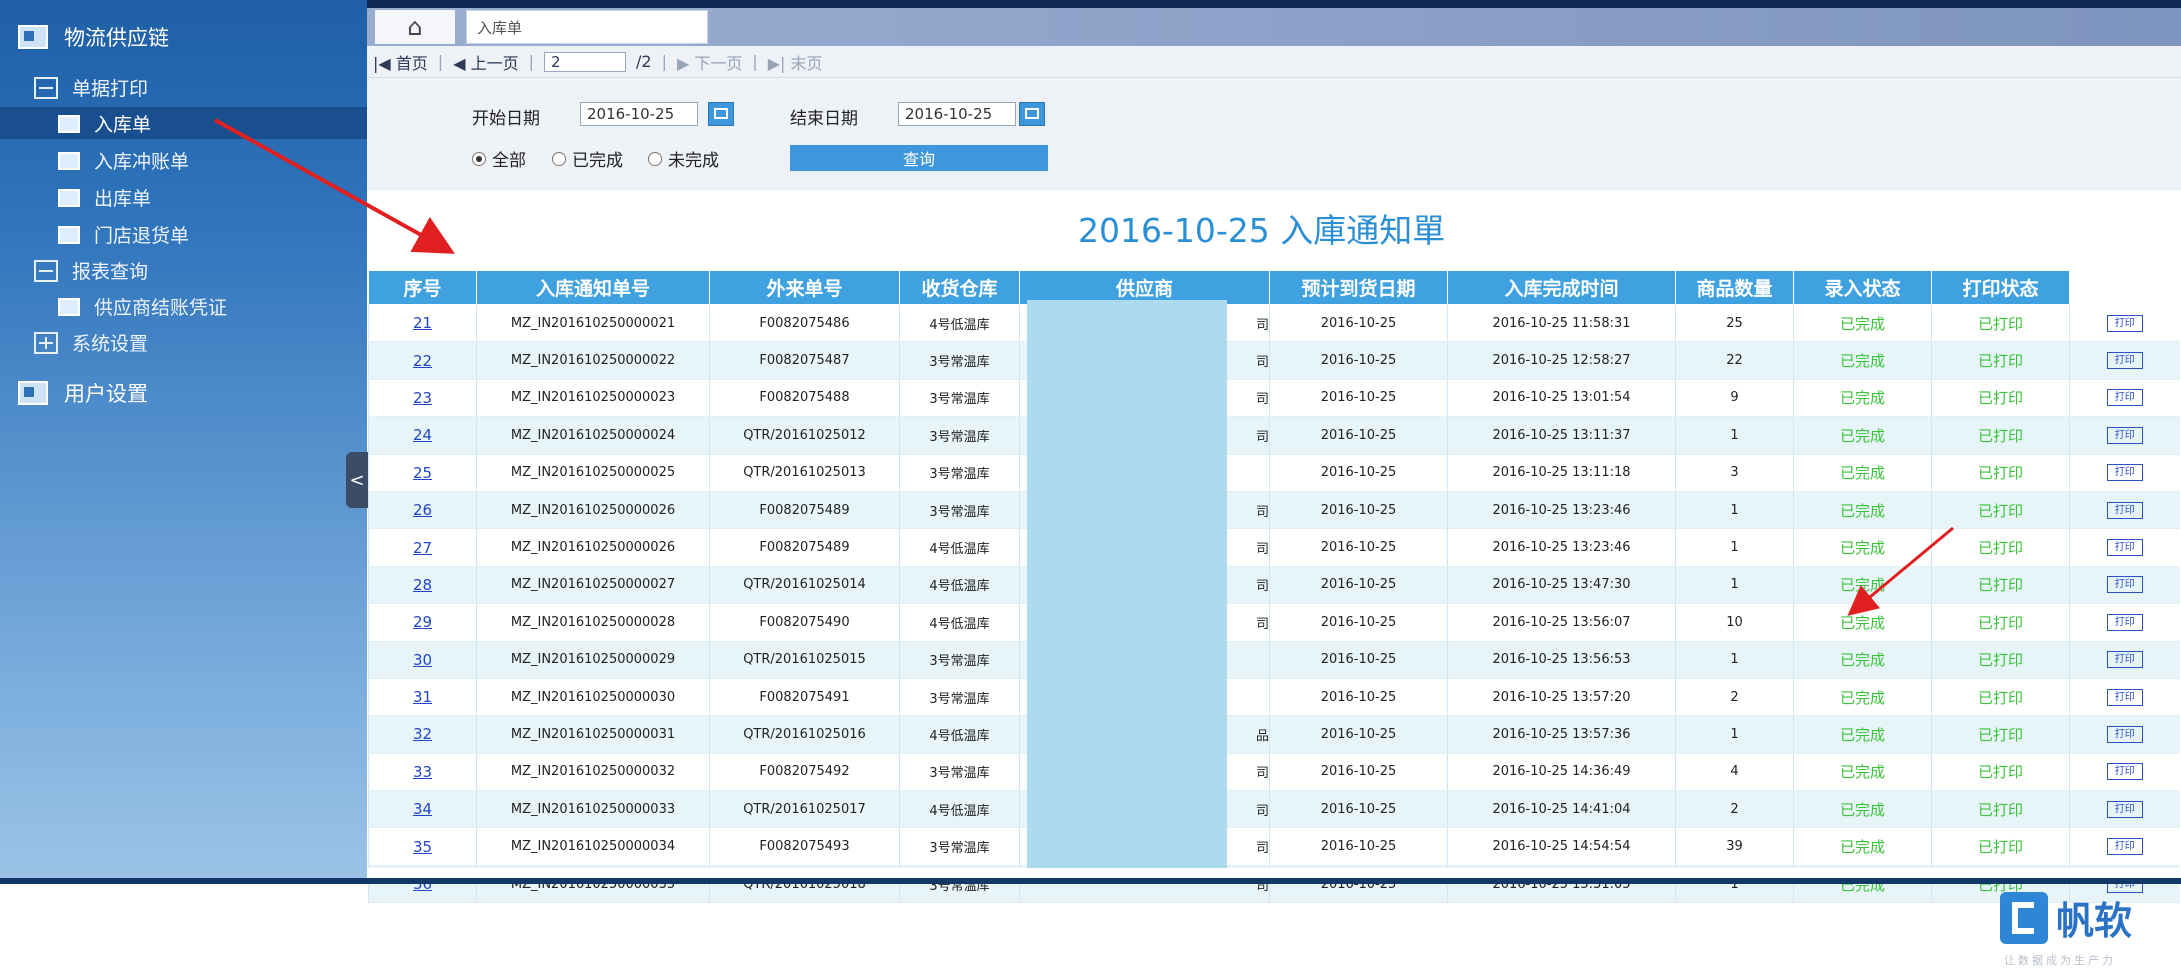 The height and width of the screenshot is (974, 2181). Describe the element at coordinates (334, 186) in the screenshot. I see `annotation-arrow-sidebar` at that location.